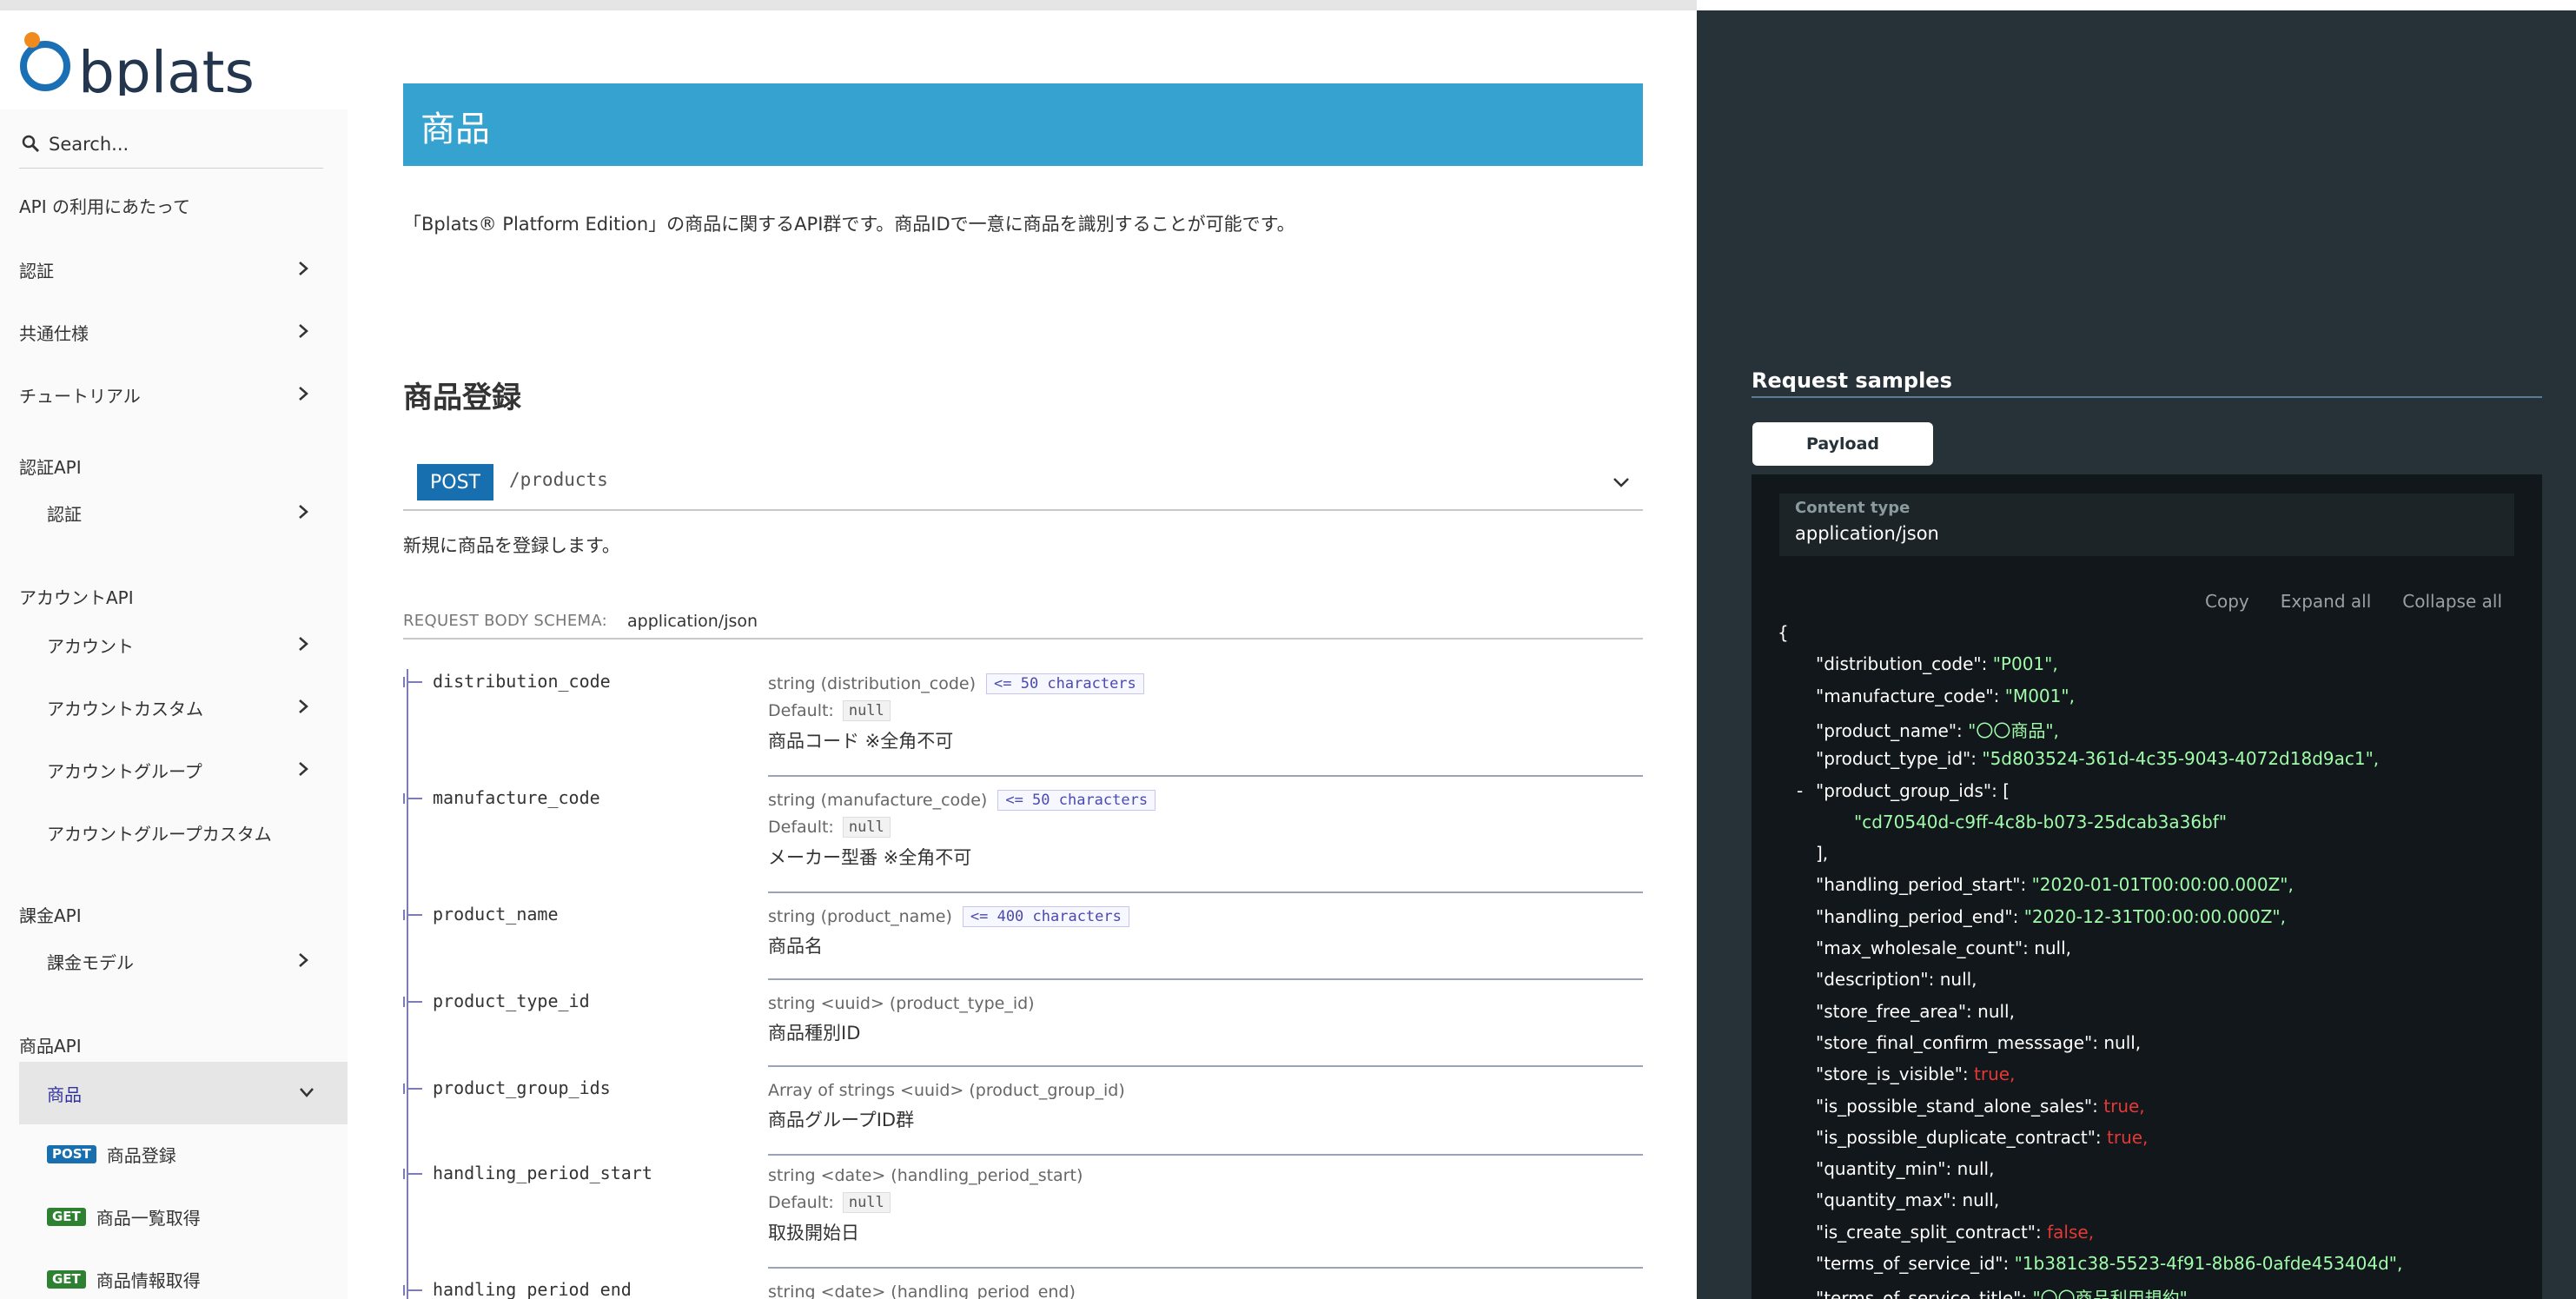 This screenshot has width=2576, height=1299. I want to click on property-description: 商品種別ID, so click(814, 1033).